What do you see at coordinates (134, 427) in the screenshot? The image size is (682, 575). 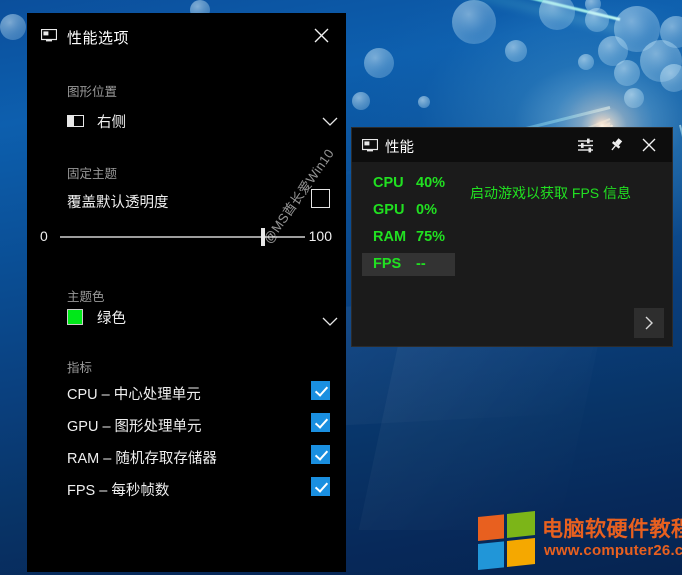 I see `metric-label-gpu: GPU – 图形处理单元` at bounding box center [134, 427].